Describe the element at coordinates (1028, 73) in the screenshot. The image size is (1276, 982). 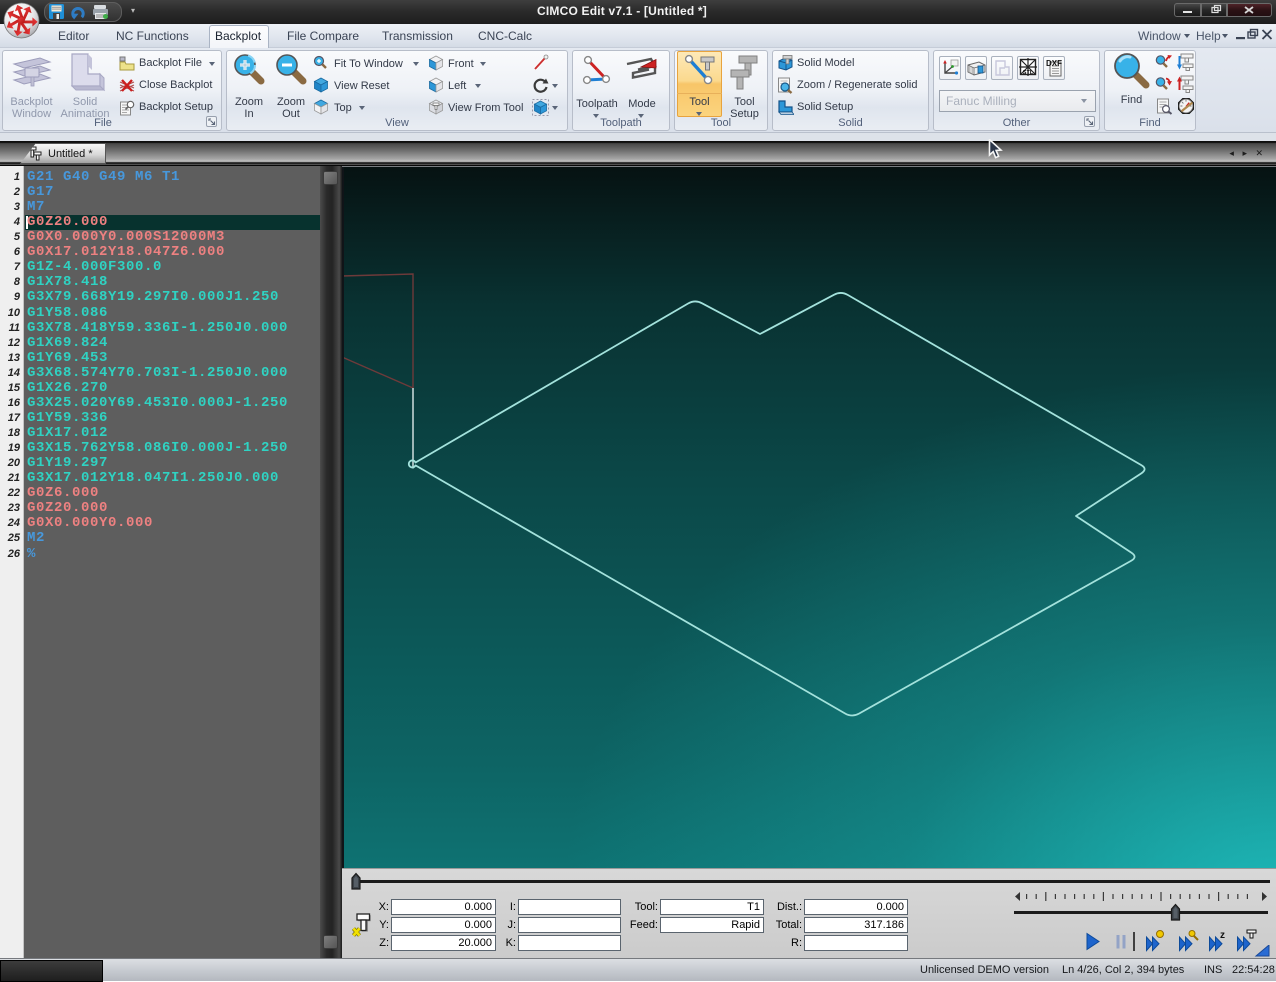
I see `svg-text: STL` at that location.